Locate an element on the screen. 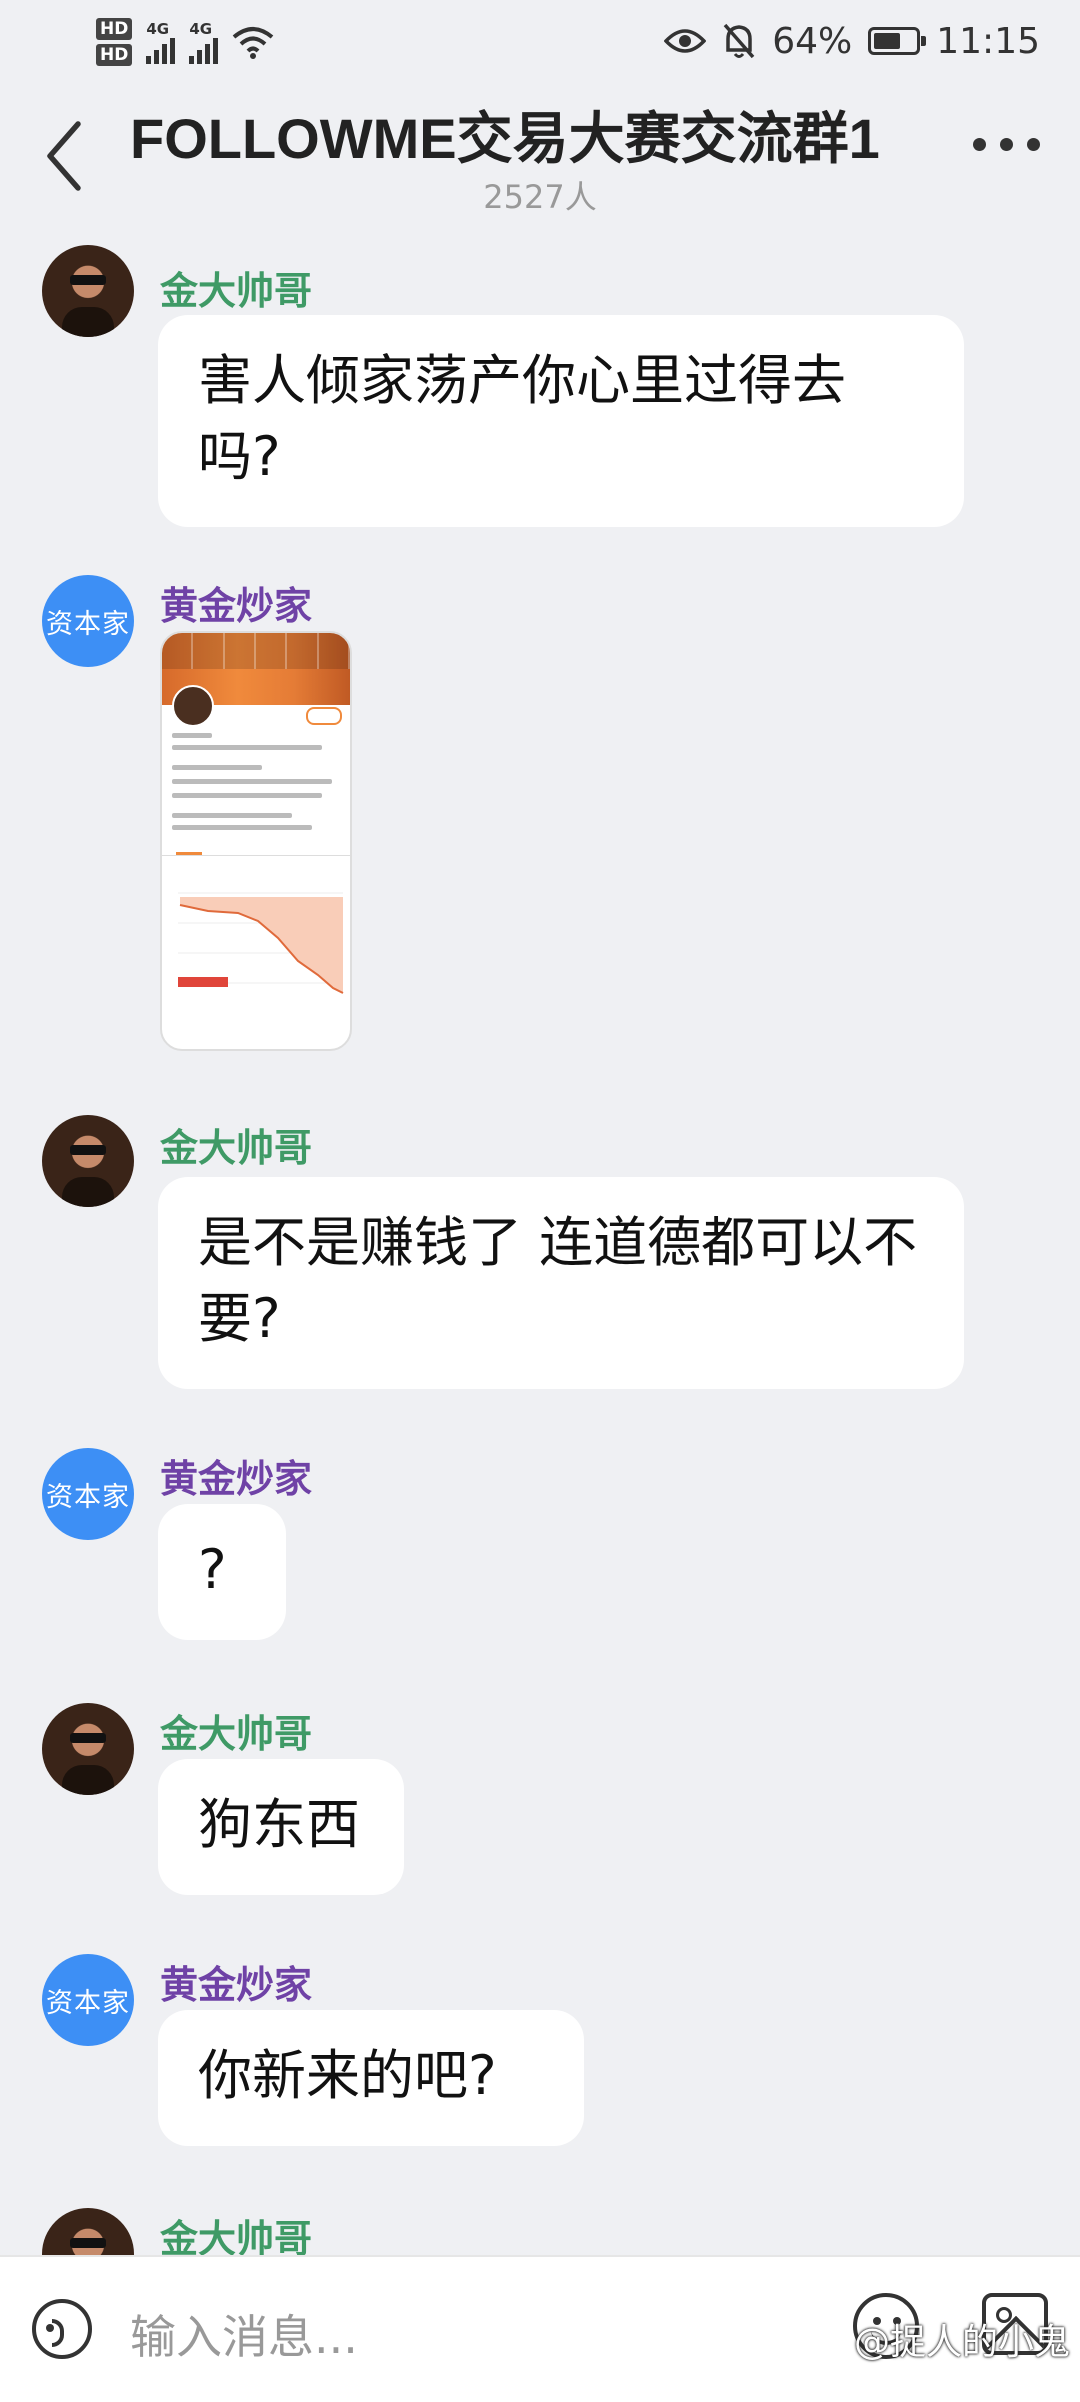  image-chart is located at coordinates (261, 943).